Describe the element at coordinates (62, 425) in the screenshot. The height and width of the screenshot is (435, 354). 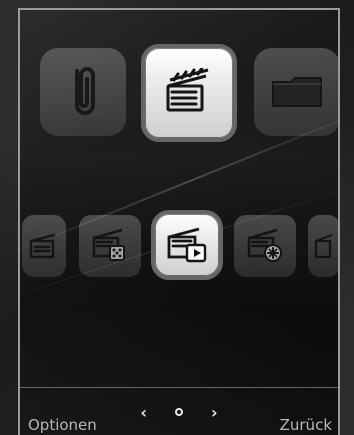
I see `softkey-options: Optionen` at that location.